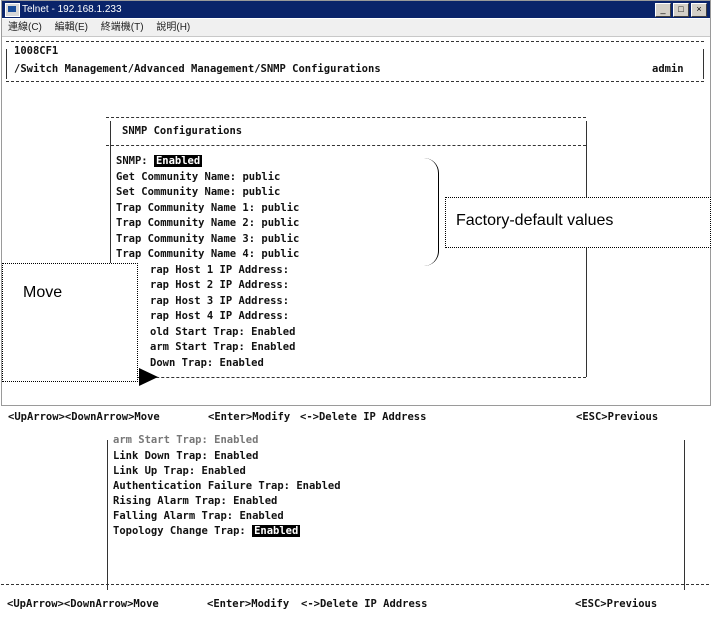  What do you see at coordinates (189, 207) in the screenshot?
I see `field-label: Trap Community Name 1:` at bounding box center [189, 207].